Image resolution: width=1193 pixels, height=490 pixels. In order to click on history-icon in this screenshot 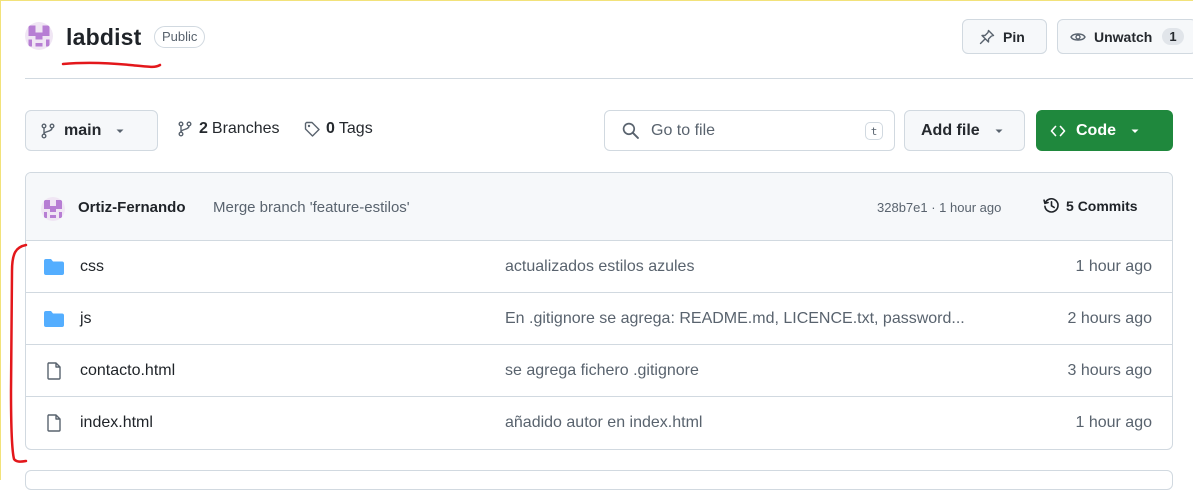, I will do `click(1051, 205)`.